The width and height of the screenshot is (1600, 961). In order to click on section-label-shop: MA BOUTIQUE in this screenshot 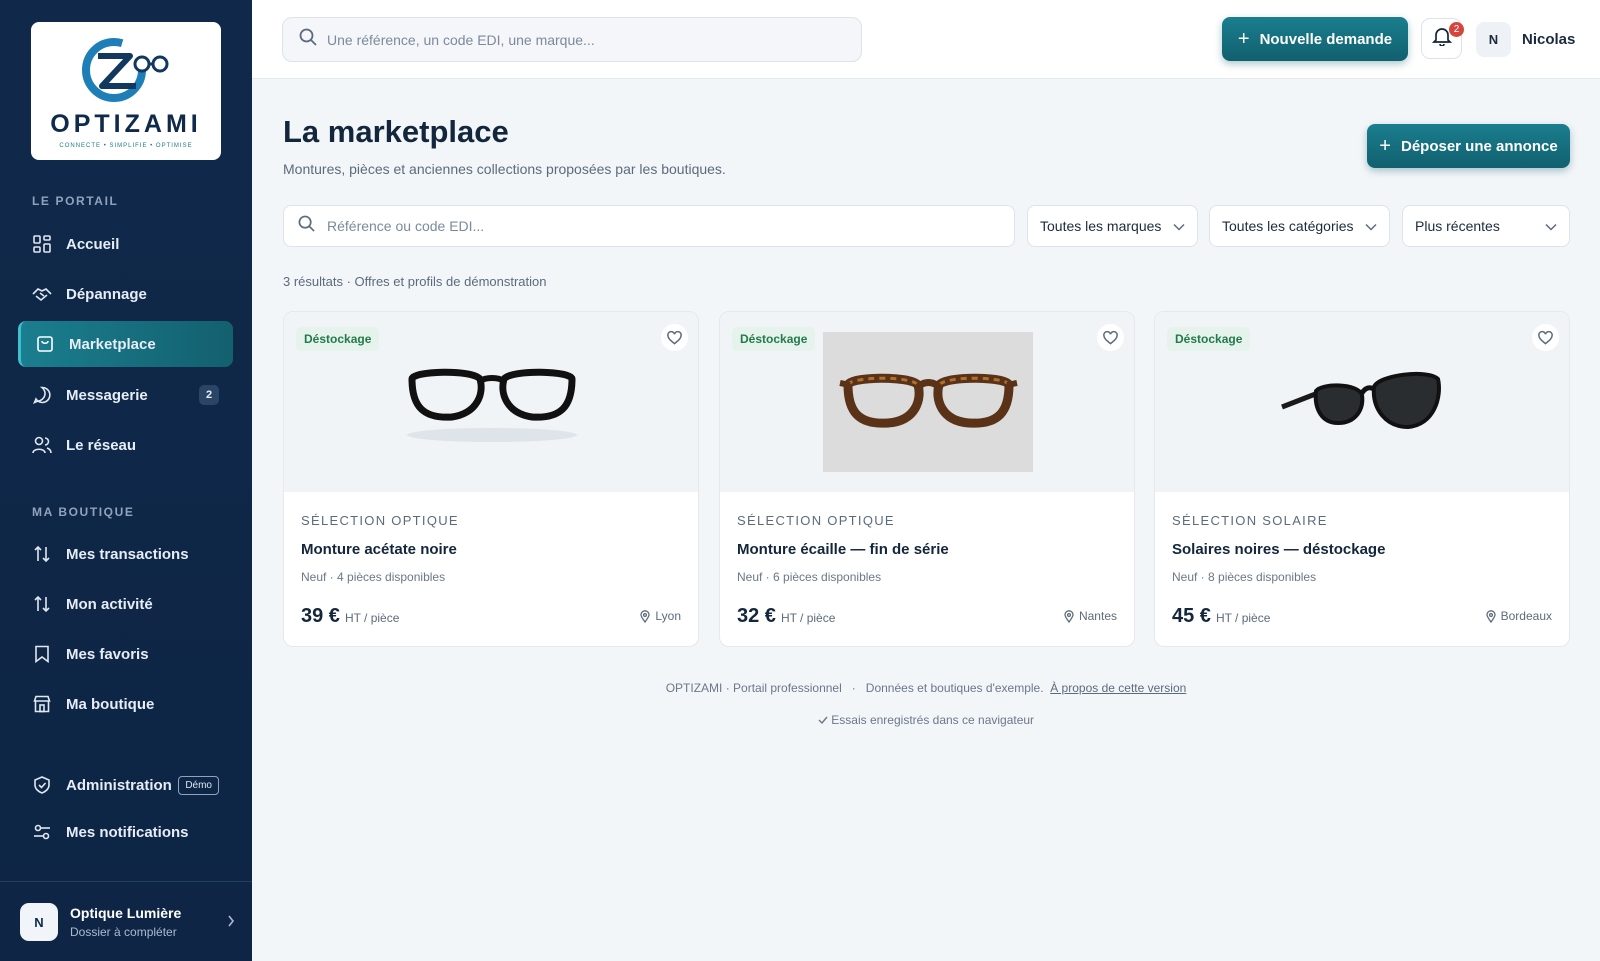, I will do `click(83, 512)`.